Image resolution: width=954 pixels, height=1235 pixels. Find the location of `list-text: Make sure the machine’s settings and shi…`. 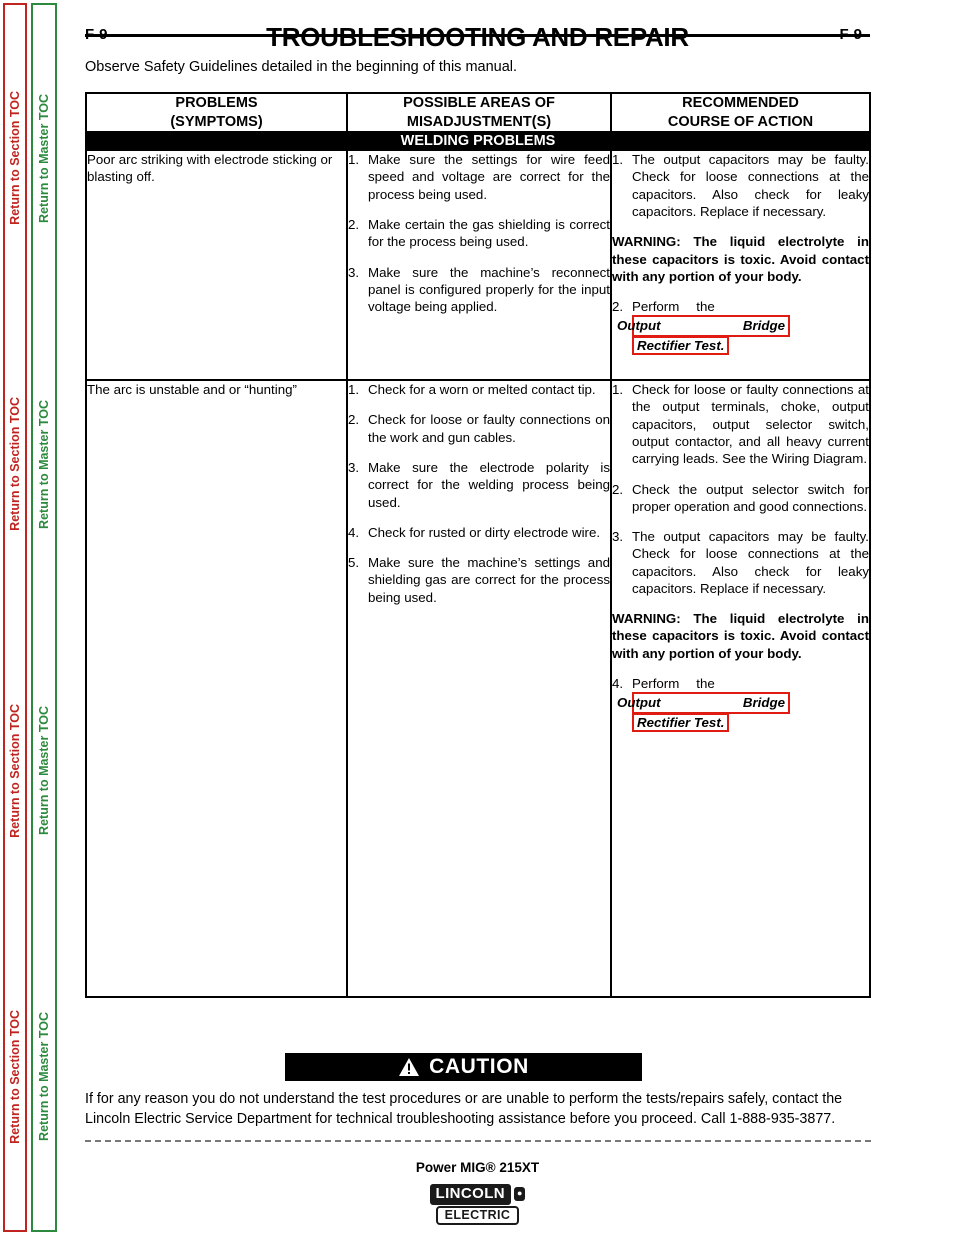

list-text: Make sure the machine’s settings and shi… is located at coordinates (489, 580).